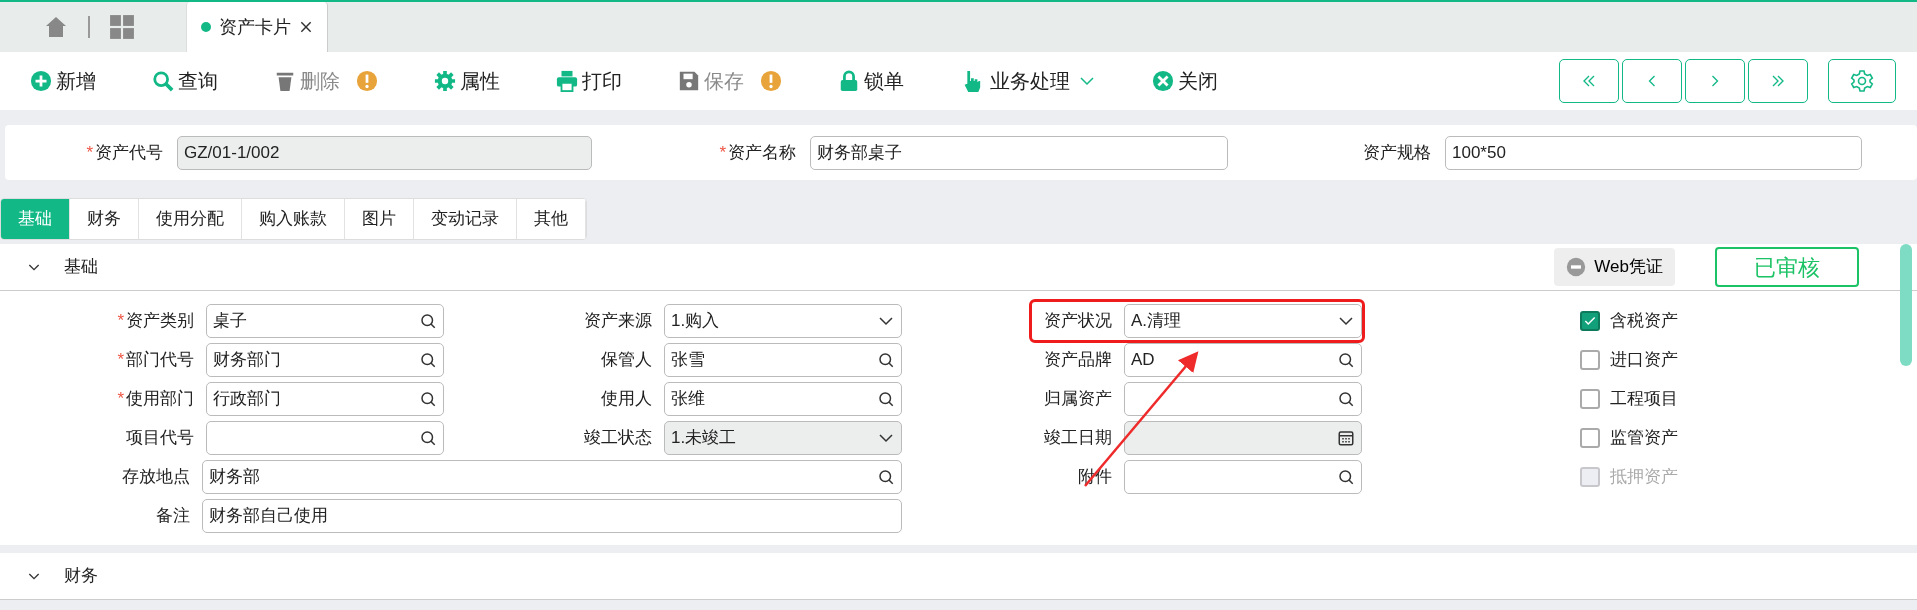  What do you see at coordinates (618, 437) in the screenshot?
I see `field-label: 竣工状态` at bounding box center [618, 437].